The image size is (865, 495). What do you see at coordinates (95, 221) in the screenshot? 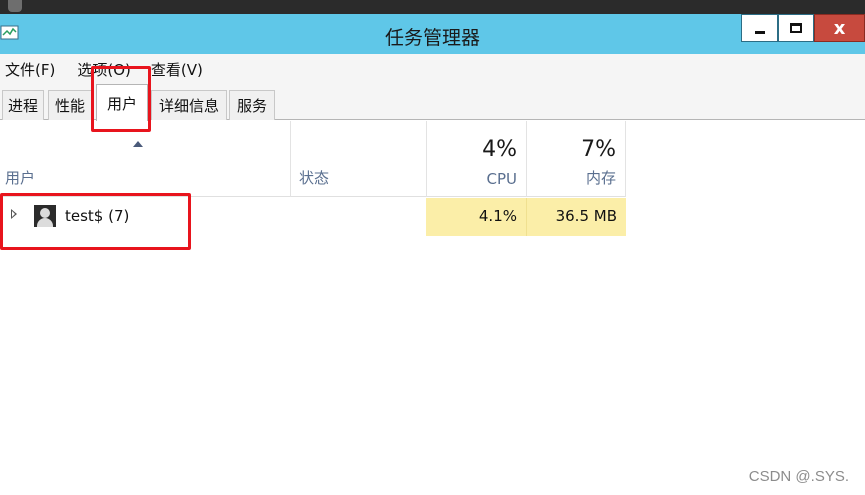
I see `annotation-box-user-row` at bounding box center [95, 221].